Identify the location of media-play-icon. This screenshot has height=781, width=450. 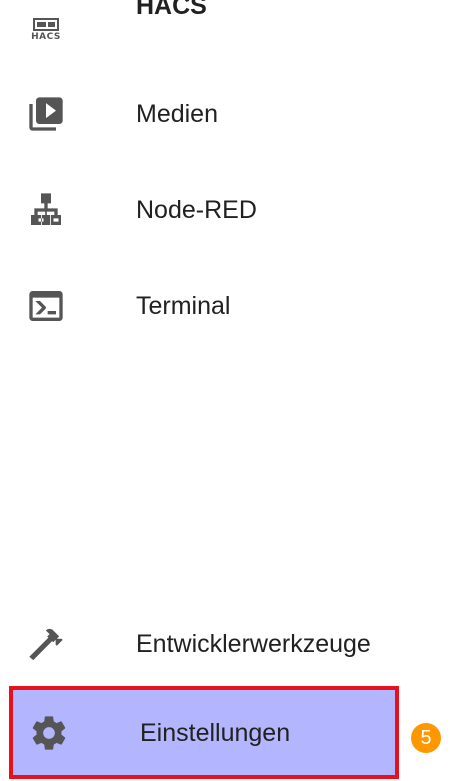
(46, 114).